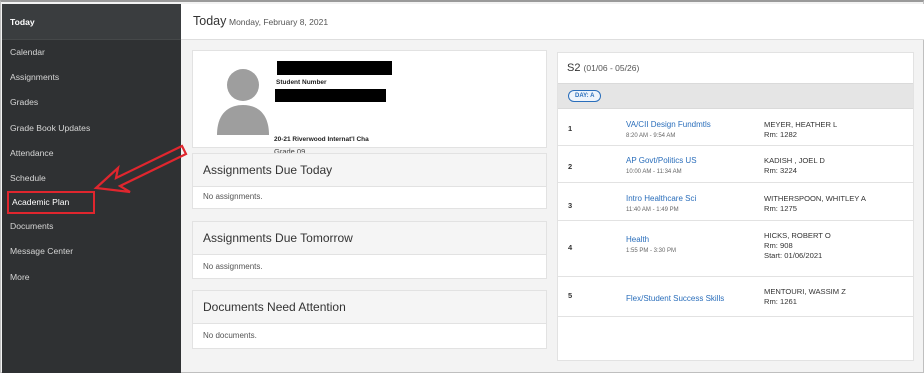  Describe the element at coordinates (321, 139) in the screenshot. I see `school-name: 20-21 Riverwood Internat'l Cha` at that location.